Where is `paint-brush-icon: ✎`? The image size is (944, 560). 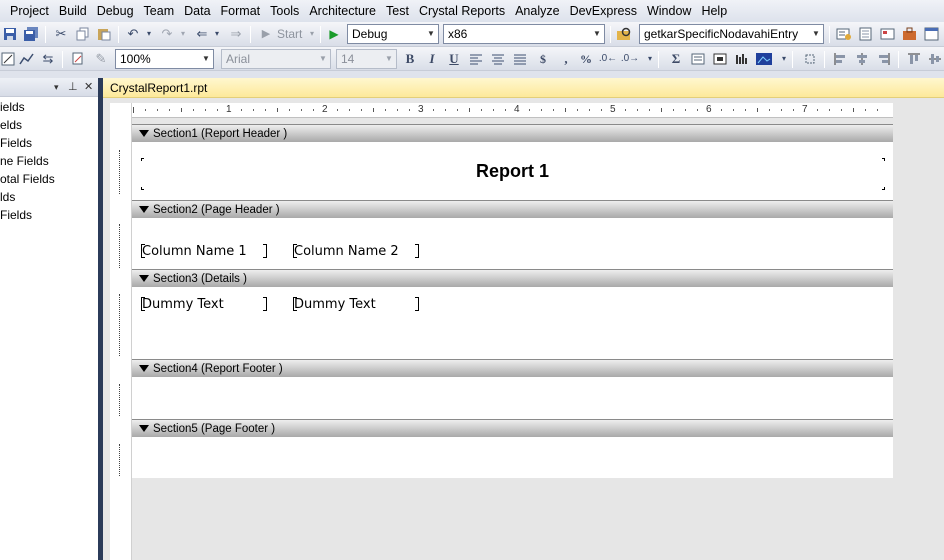
paint-brush-icon: ✎ is located at coordinates (101, 59).